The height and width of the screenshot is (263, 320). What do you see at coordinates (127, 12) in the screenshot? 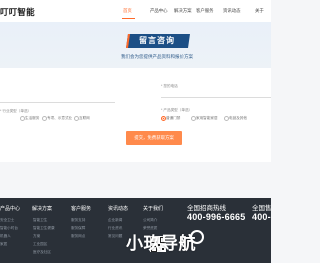
I see `nav-home: 首页` at bounding box center [127, 12].